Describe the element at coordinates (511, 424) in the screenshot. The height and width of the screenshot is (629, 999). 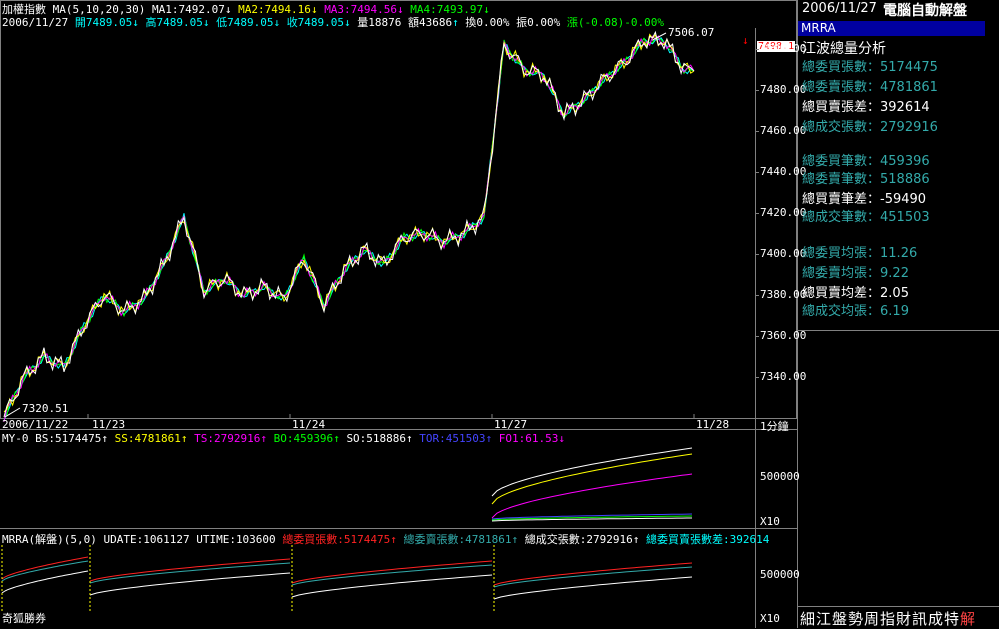
I see `xaxis-label-3: 11/27` at that location.